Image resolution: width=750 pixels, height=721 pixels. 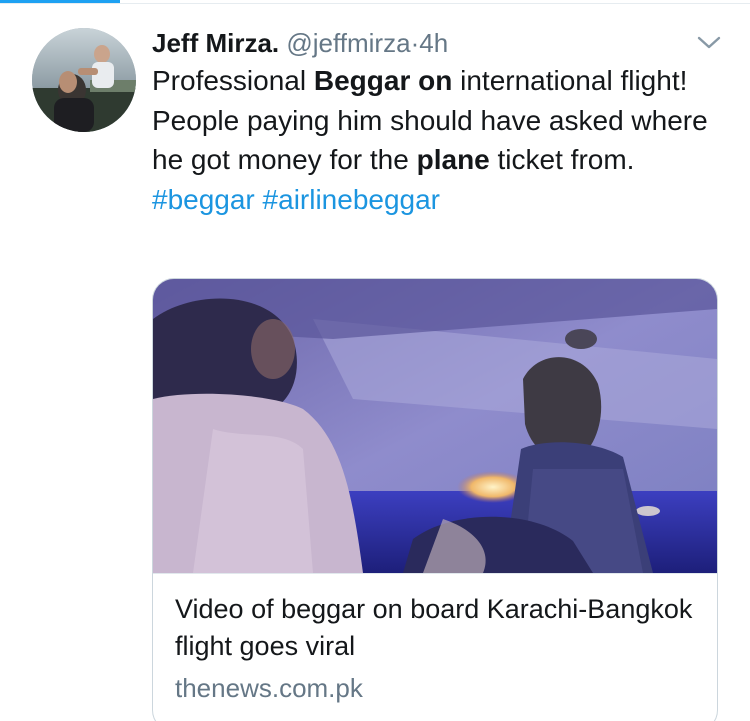 I want to click on avatar, so click(x=84, y=80).